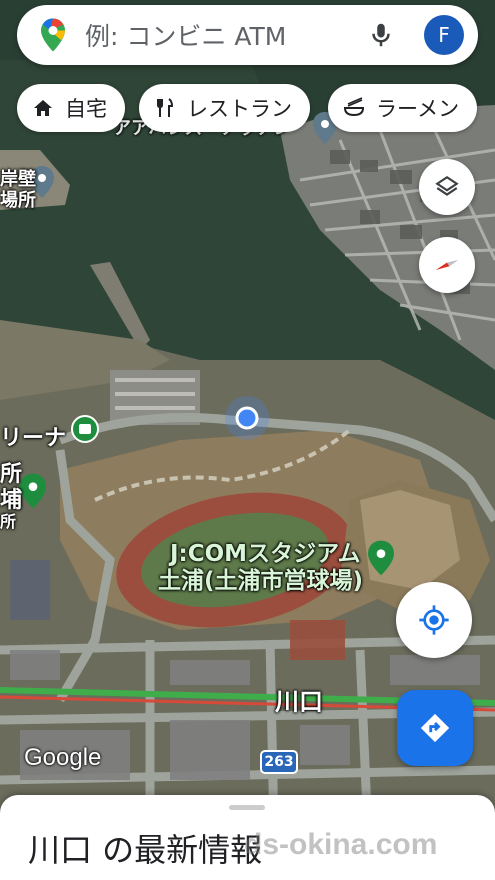 This screenshot has height=880, width=495. Describe the element at coordinates (225, 35) in the screenshot. I see `search-input: 例: コンビニ ATM` at that location.